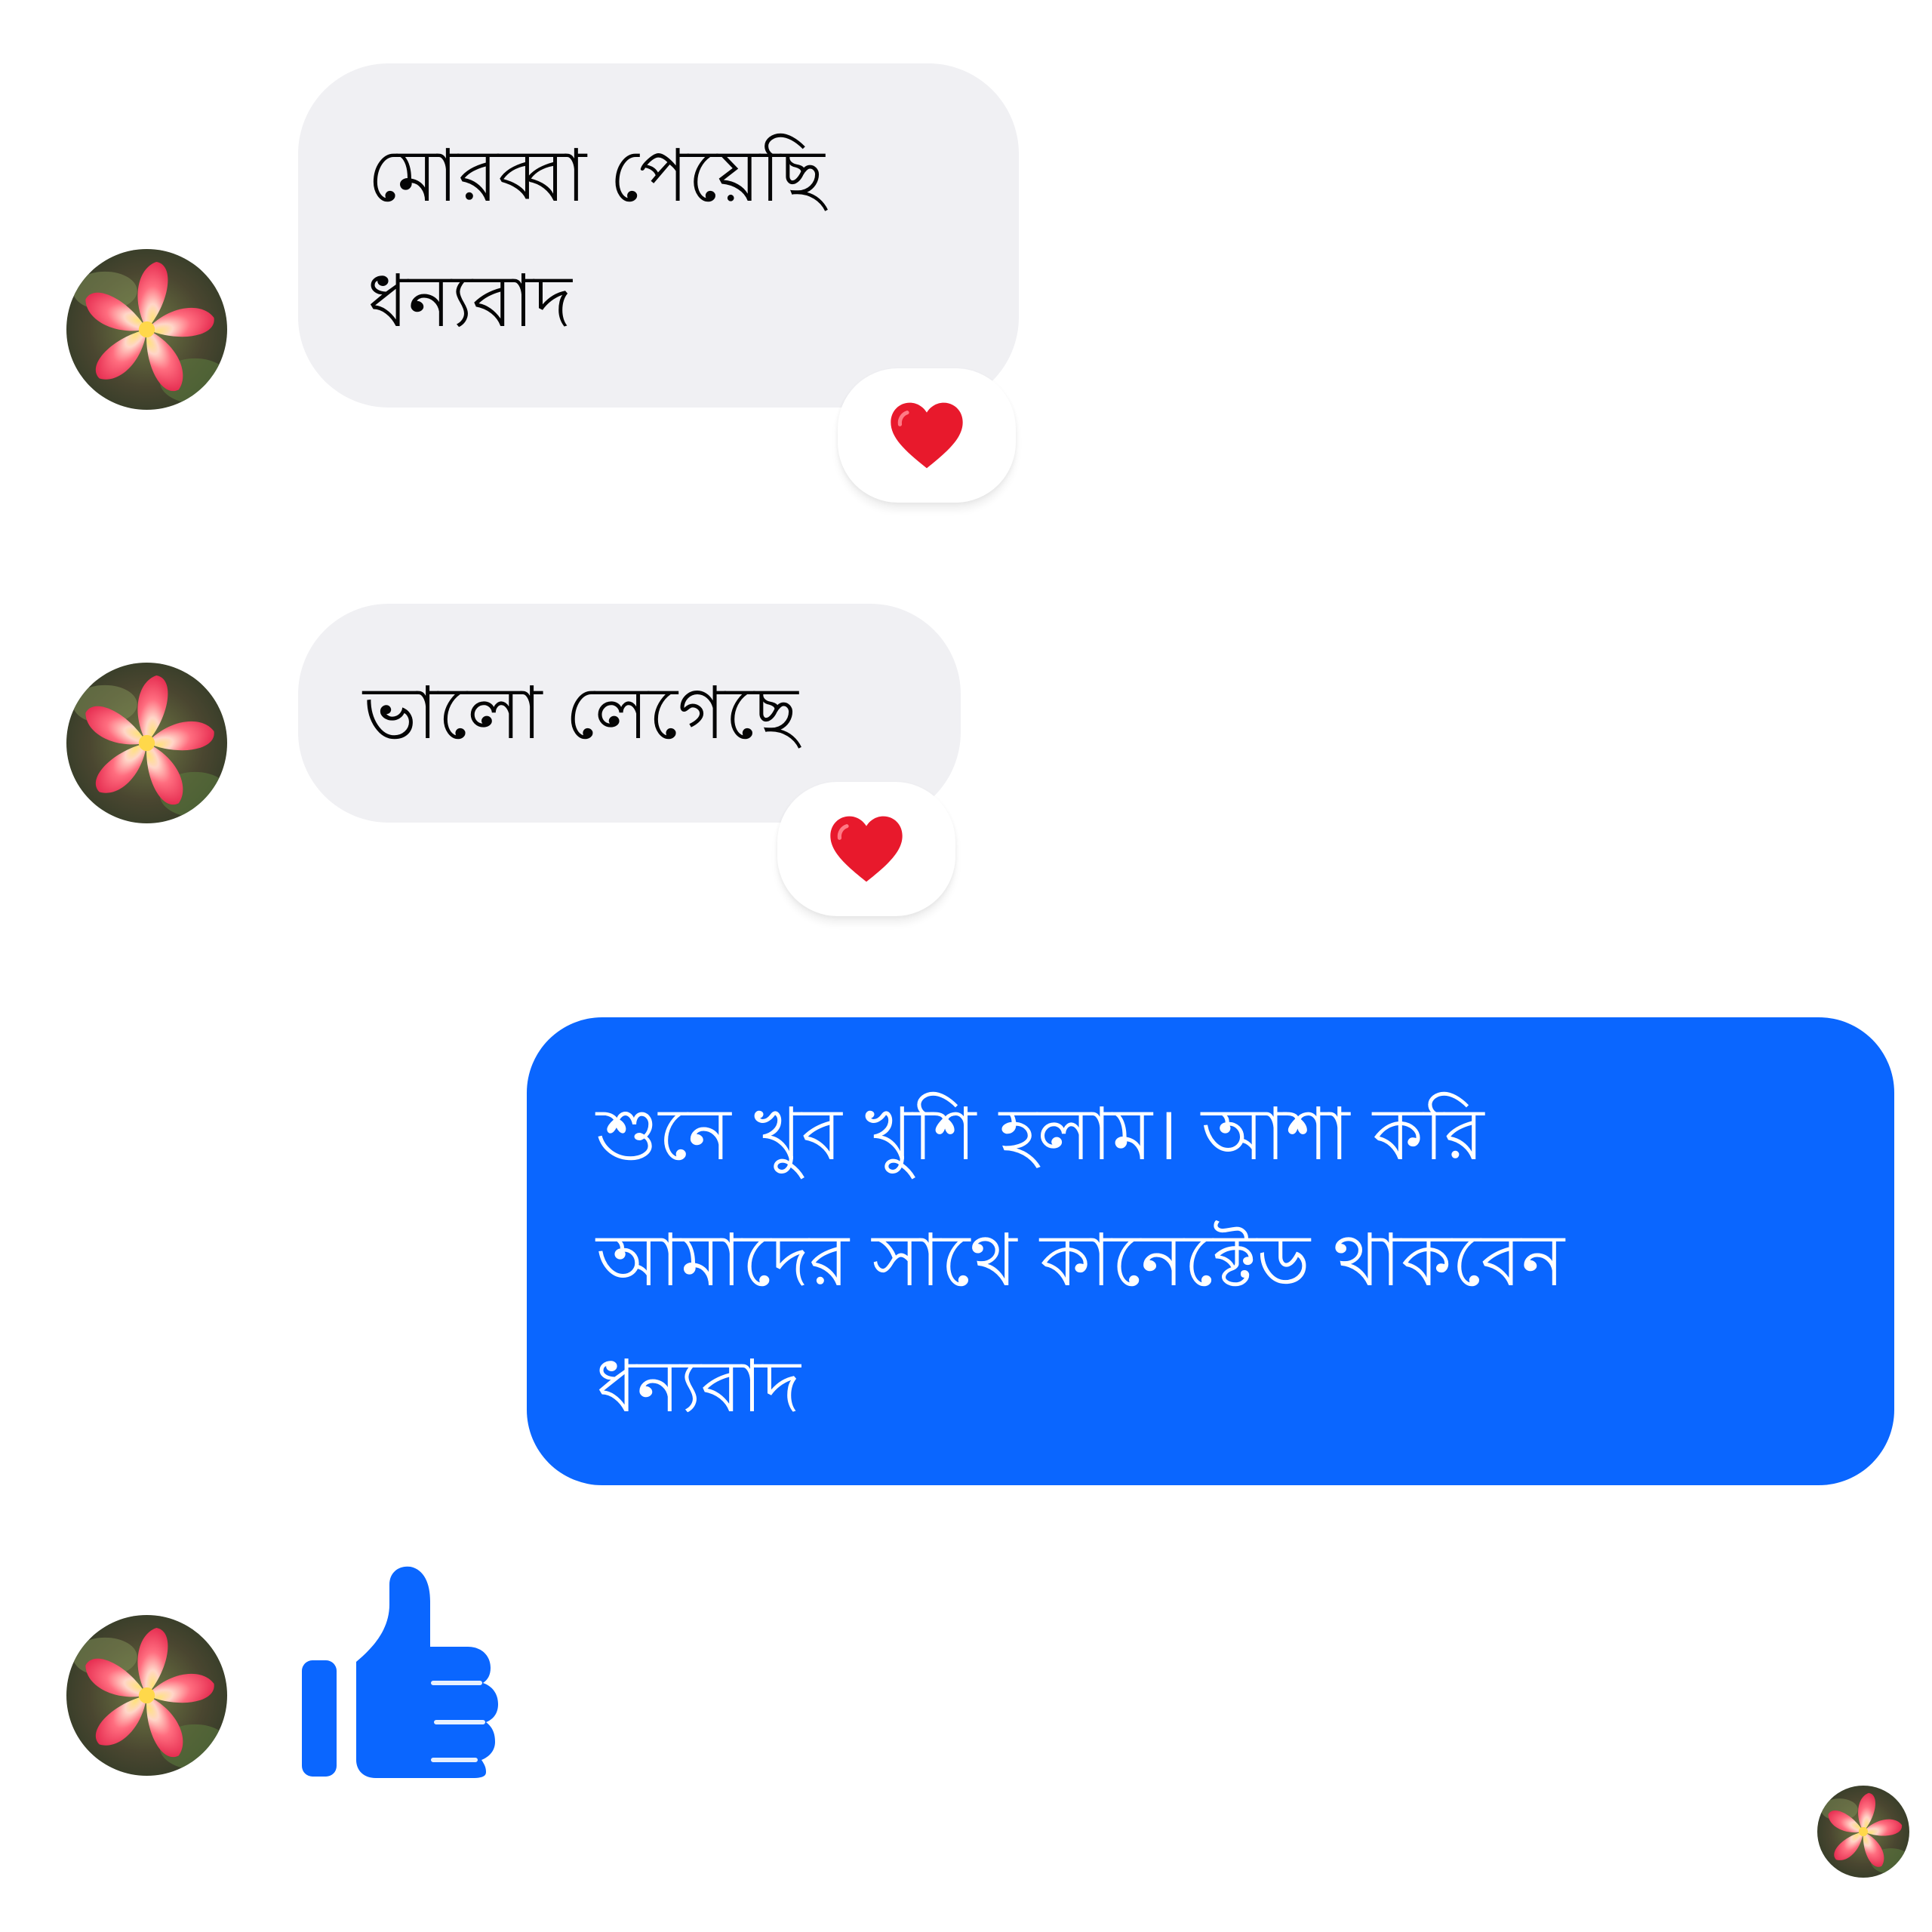  I want to click on seen-indicator-avatar, so click(1863, 1832).